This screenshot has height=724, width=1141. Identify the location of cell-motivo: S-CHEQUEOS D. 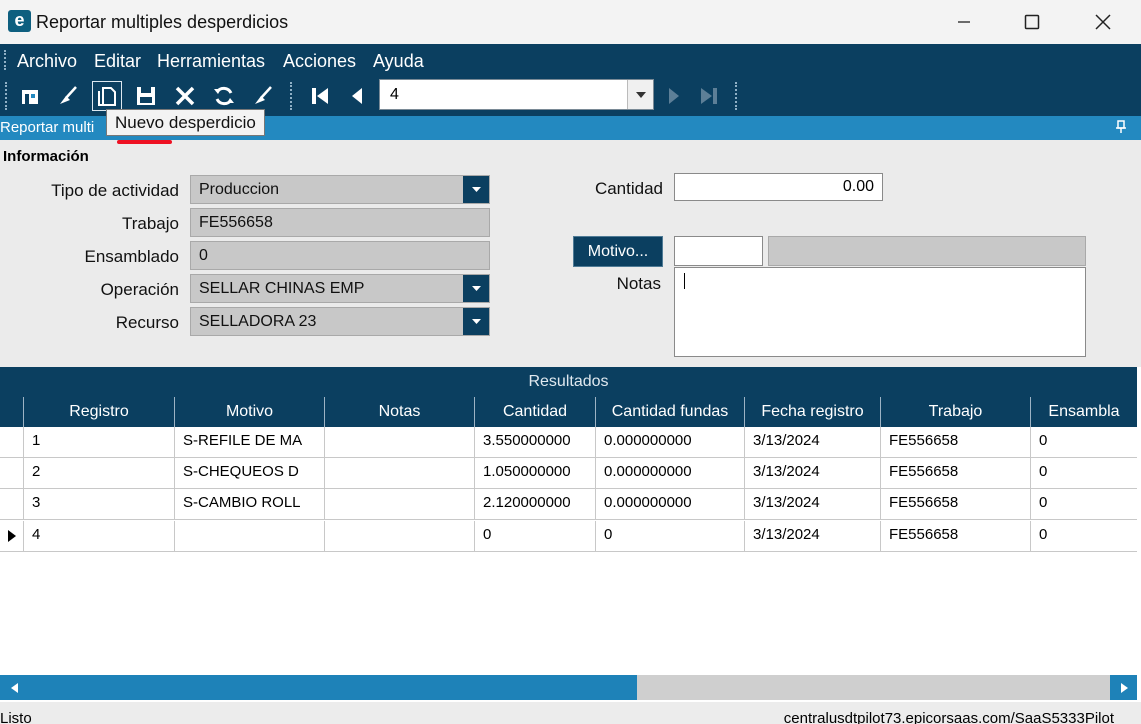
(250, 473).